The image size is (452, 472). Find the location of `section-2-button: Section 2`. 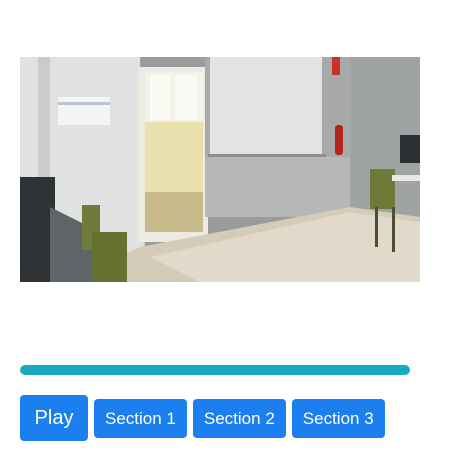

section-2-button: Section 2 is located at coordinates (239, 418).